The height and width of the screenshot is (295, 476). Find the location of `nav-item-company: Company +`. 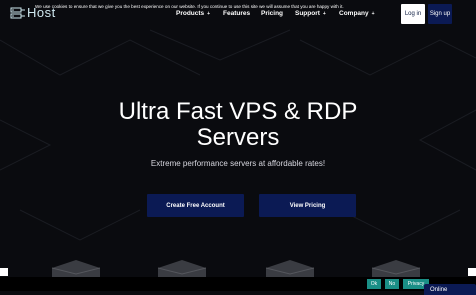

nav-item-company: Company + is located at coordinates (357, 14).